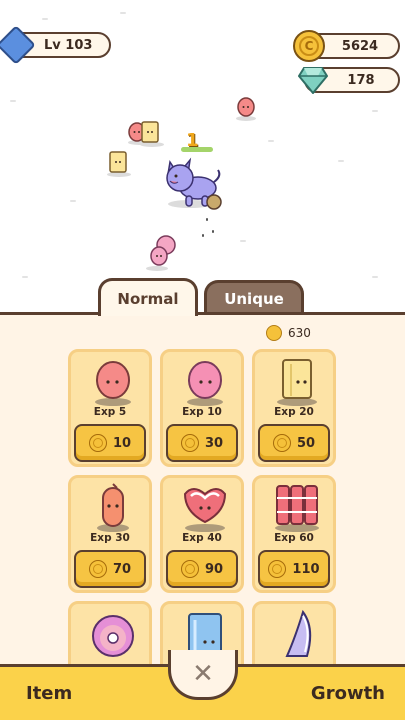 This screenshot has width=405, height=720. Describe the element at coordinates (113, 636) in the screenshot. I see `ham-steak-icon` at that location.